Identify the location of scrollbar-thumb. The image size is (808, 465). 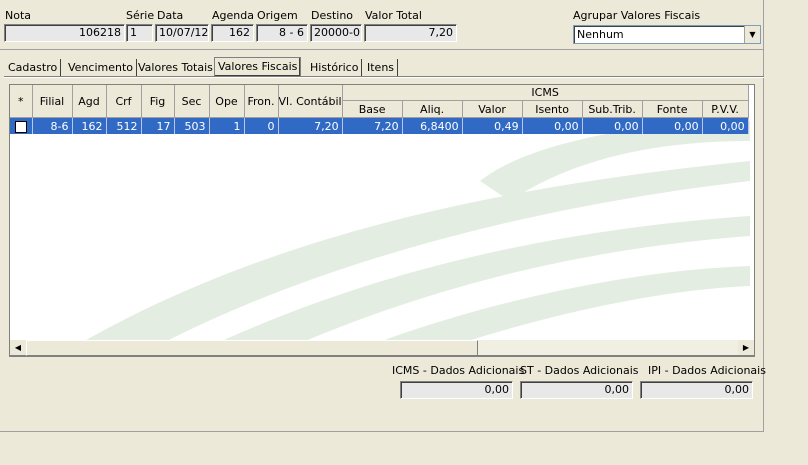
(252, 348).